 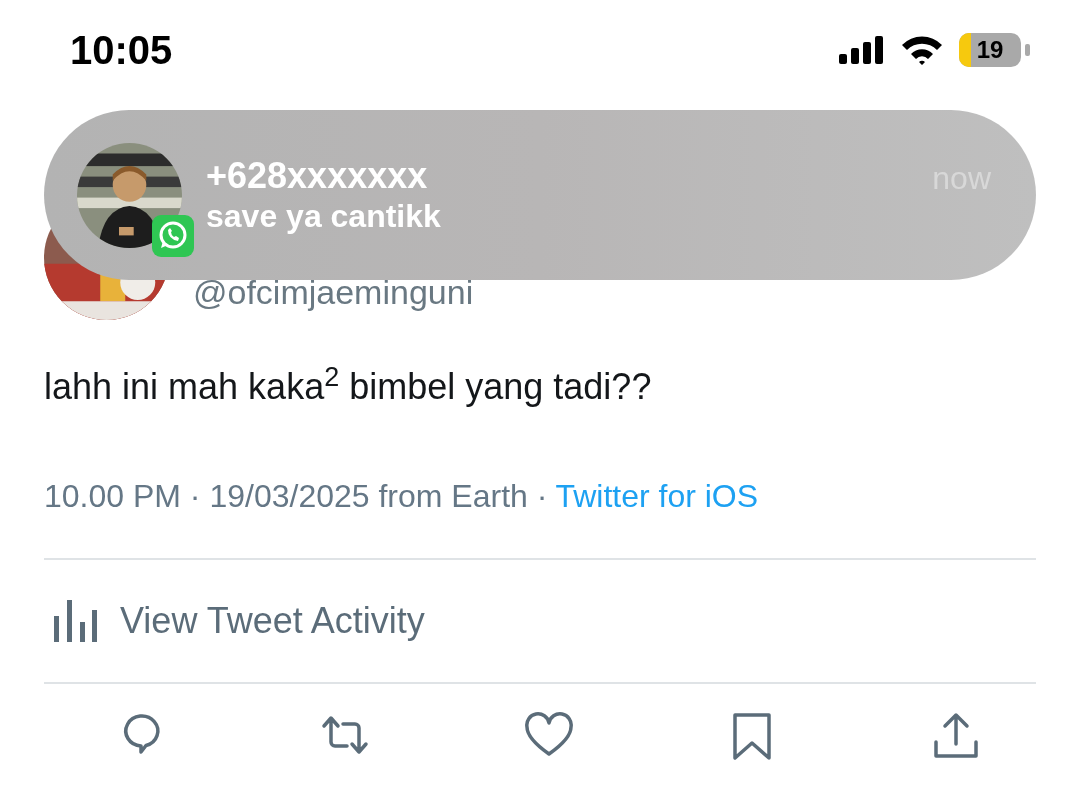 What do you see at coordinates (348, 384) in the screenshot?
I see `tweet-text: lahh ini mah kaka$^{2}$ bimbel yang tadi??` at bounding box center [348, 384].